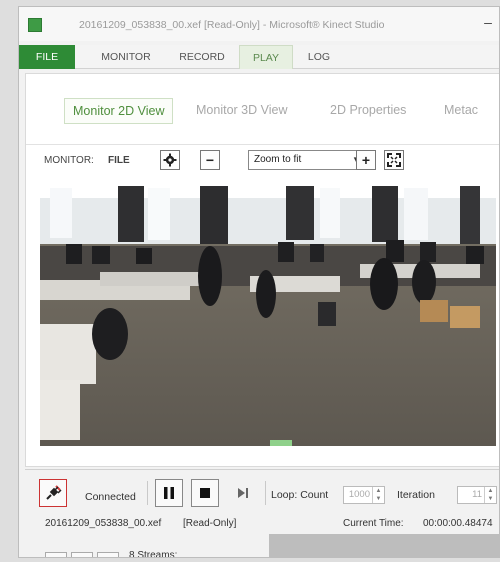 This screenshot has height=562, width=500. I want to click on loop-count-stepper: 1000 ▲ ▼, so click(364, 495).